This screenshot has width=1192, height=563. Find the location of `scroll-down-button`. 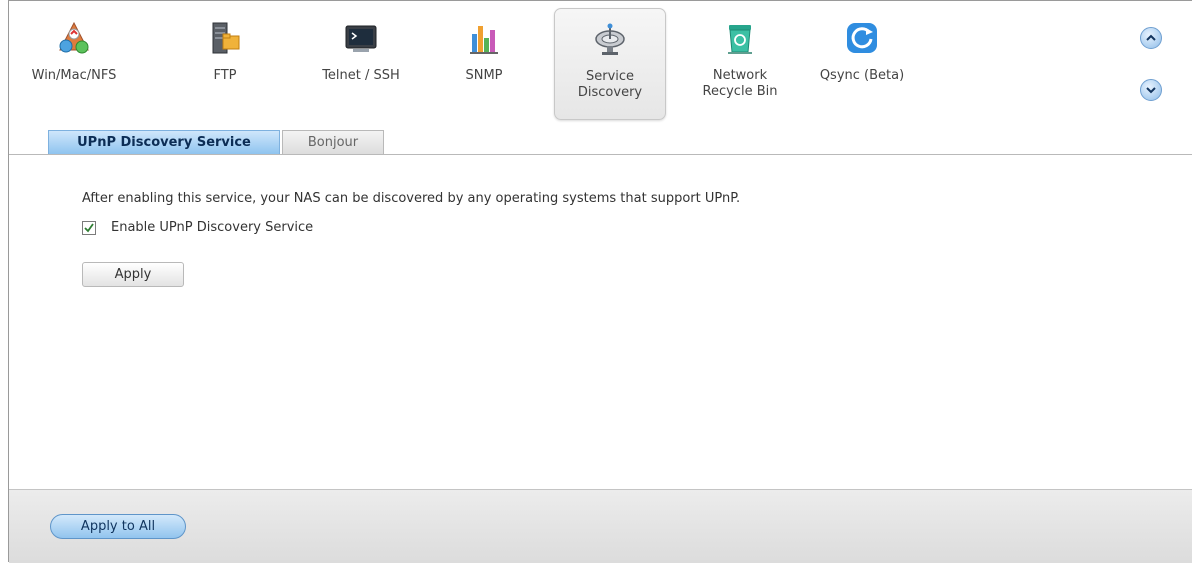

scroll-down-button is located at coordinates (1151, 90).